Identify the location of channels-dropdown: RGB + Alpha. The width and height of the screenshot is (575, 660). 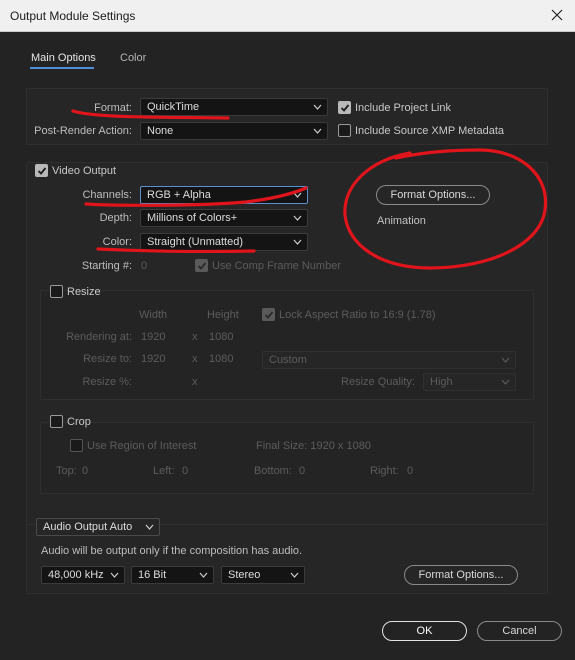
(224, 195).